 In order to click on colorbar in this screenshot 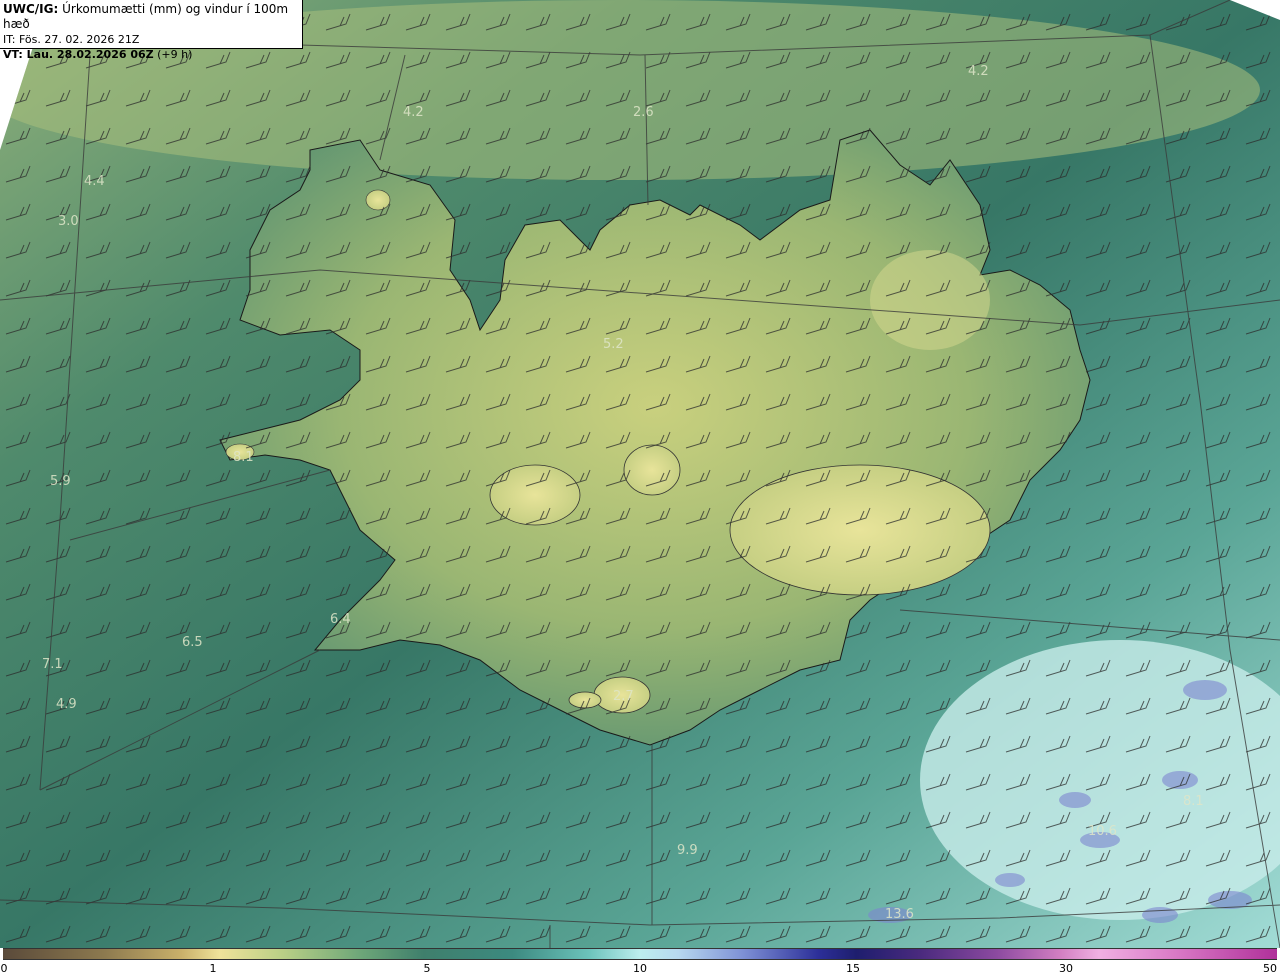, I will do `click(640, 954)`.